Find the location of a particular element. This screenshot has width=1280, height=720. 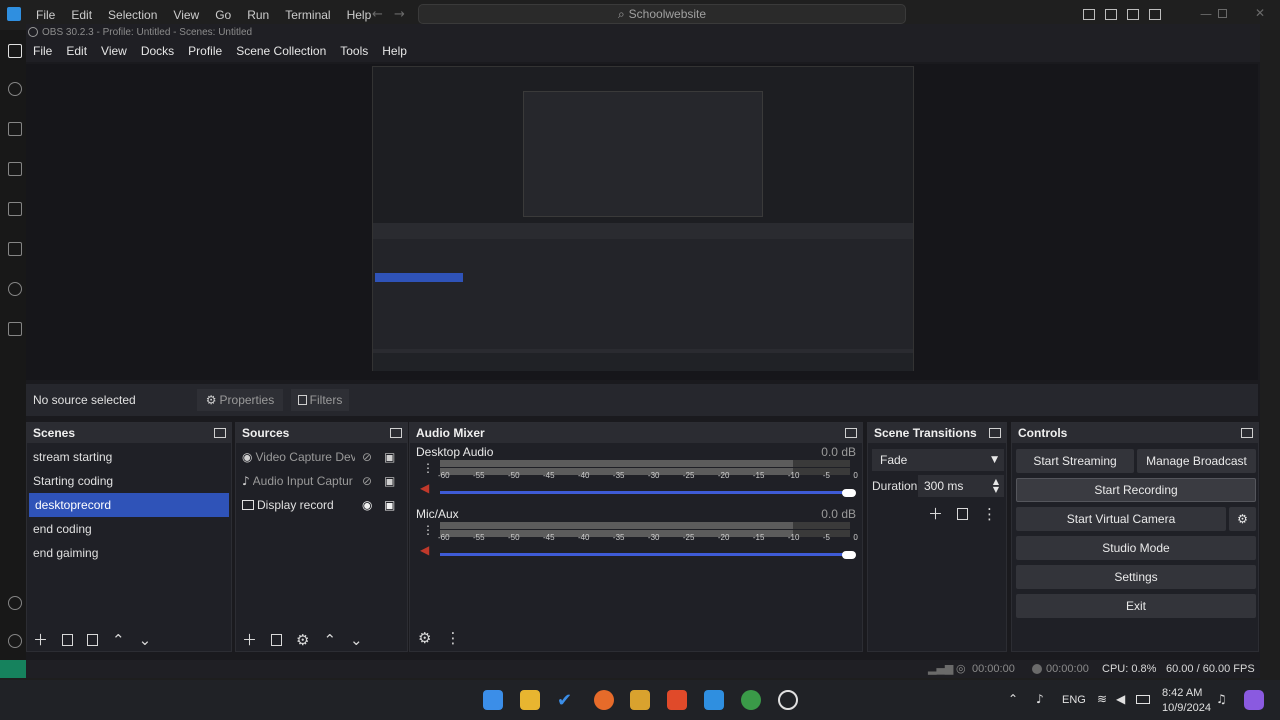

duration-spinbox: 300 ms ▲ ▼ is located at coordinates (961, 486).